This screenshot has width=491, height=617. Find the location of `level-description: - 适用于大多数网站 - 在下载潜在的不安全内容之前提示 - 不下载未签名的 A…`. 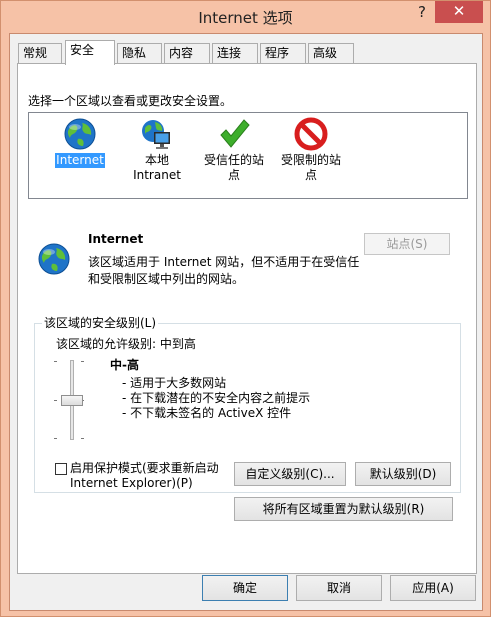

level-description: - 适用于大多数网站 - 在下载潜在的不安全内容之前提示 - 不下载未签名的 A… is located at coordinates (216, 398).